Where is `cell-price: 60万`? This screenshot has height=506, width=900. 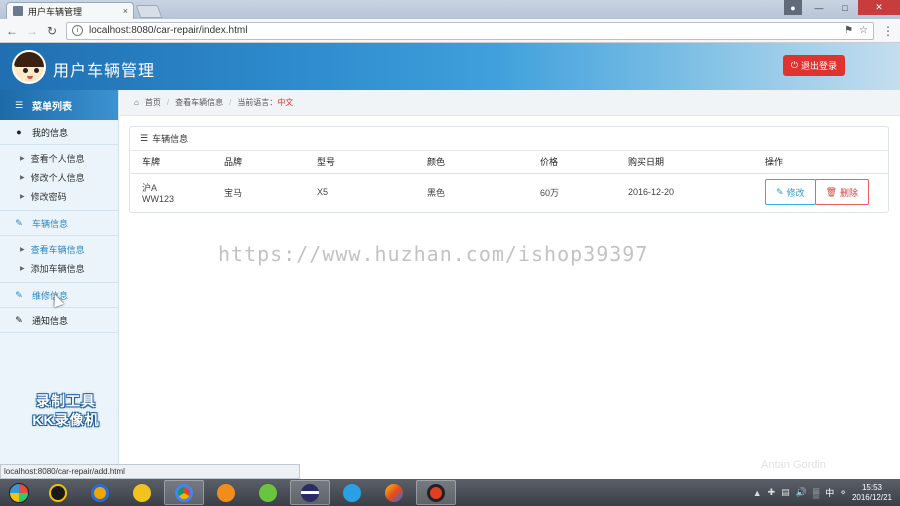
cell-price: 60万 is located at coordinates (550, 192).